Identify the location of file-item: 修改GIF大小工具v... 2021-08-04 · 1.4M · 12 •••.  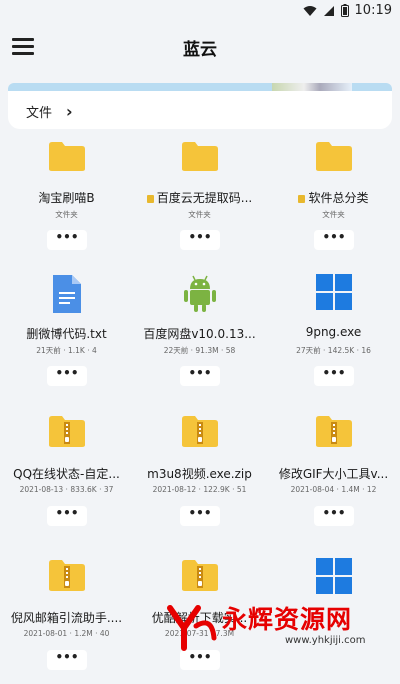
(333, 475).